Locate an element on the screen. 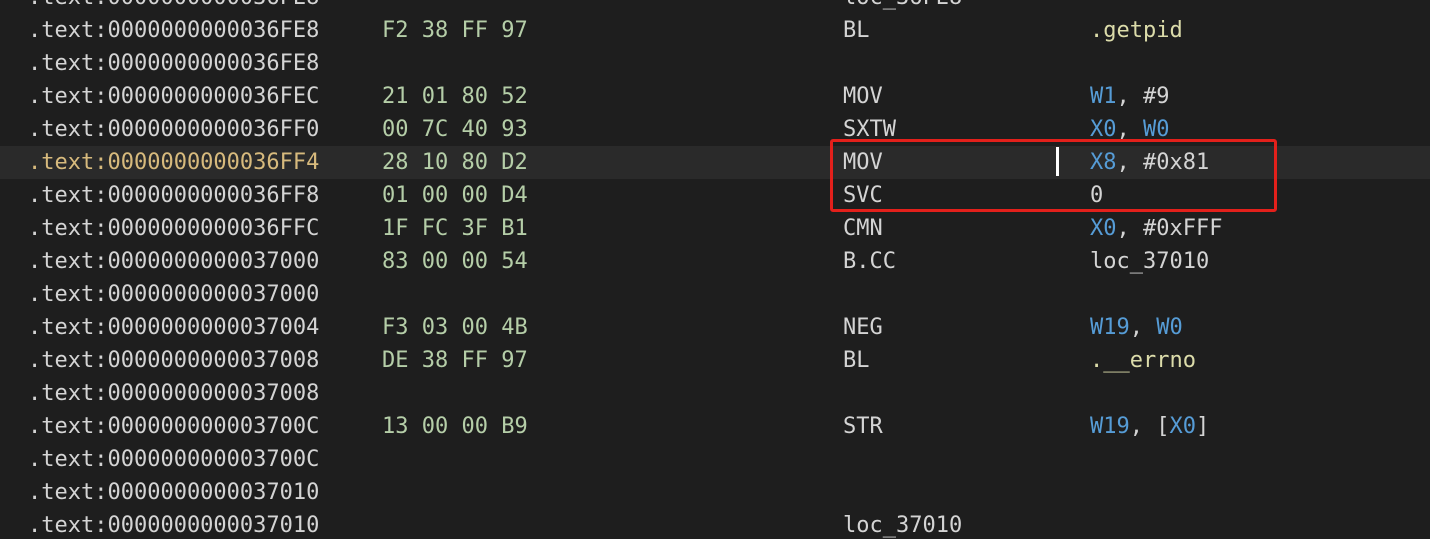 Image resolution: width=1430 pixels, height=539 pixels. opcode-bytes: F3 03 00 4B is located at coordinates (455, 327).